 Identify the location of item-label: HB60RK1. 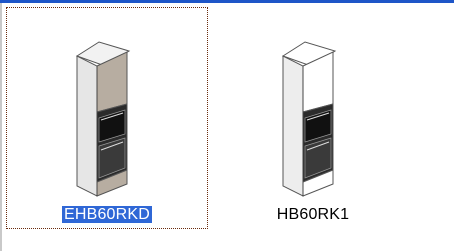
(313, 214).